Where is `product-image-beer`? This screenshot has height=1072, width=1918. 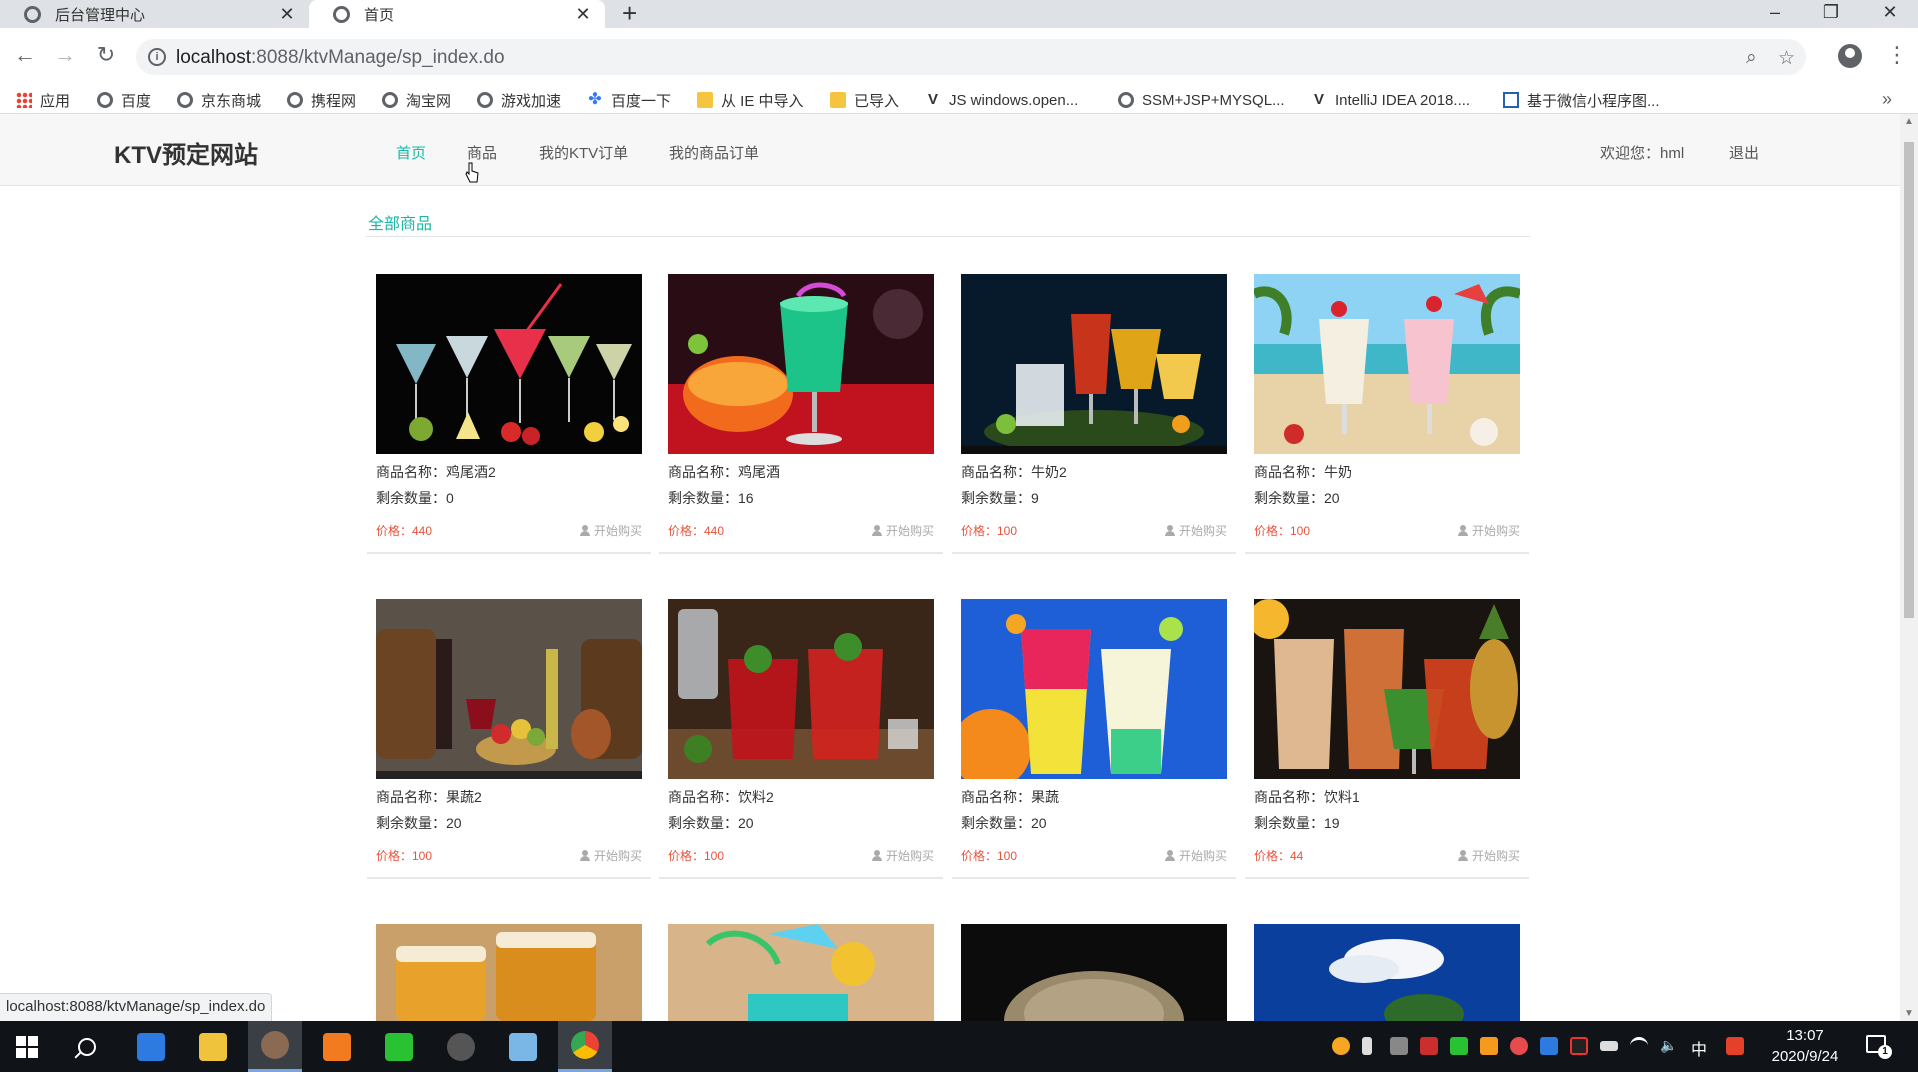 product-image-beer is located at coordinates (509, 972).